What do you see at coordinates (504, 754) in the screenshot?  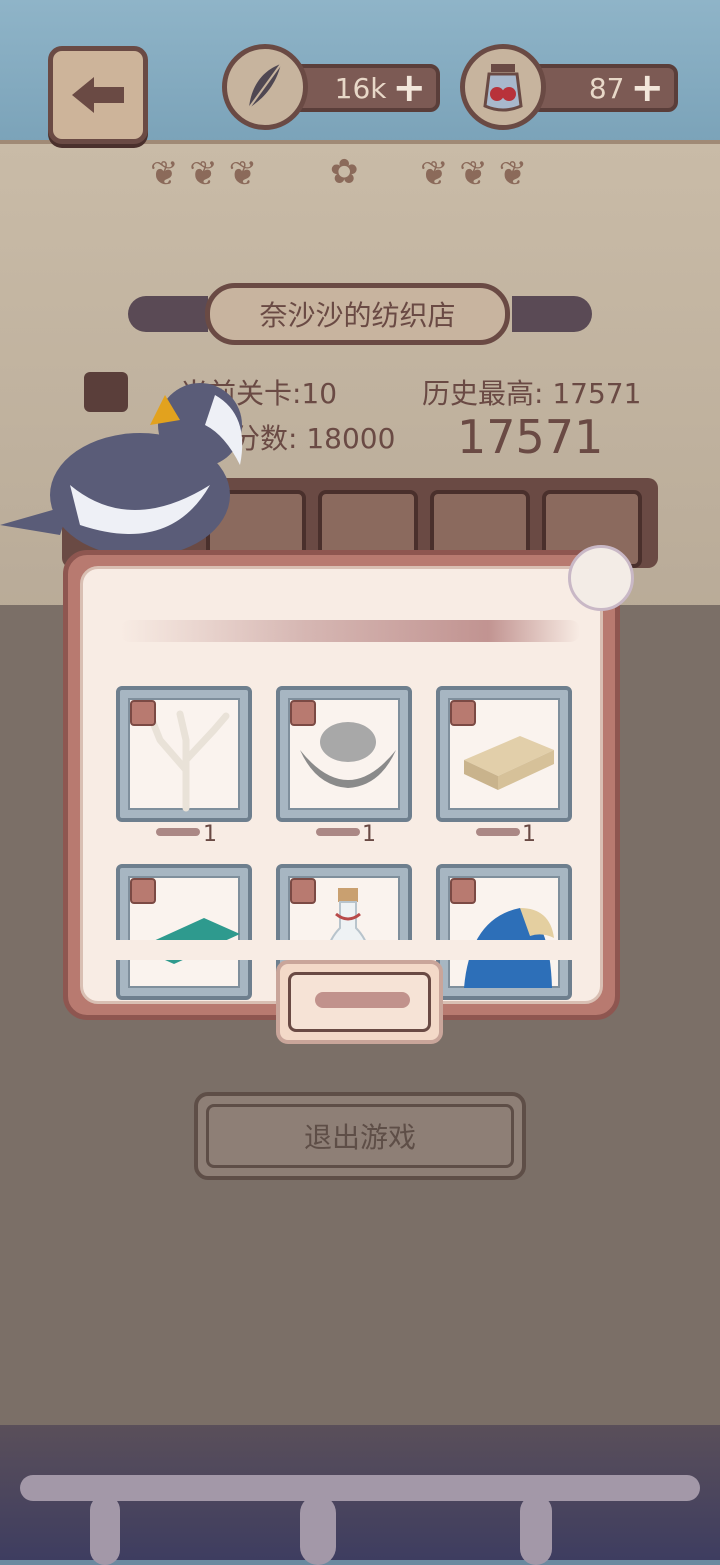 I see `reward-item-linen-cloth` at bounding box center [504, 754].